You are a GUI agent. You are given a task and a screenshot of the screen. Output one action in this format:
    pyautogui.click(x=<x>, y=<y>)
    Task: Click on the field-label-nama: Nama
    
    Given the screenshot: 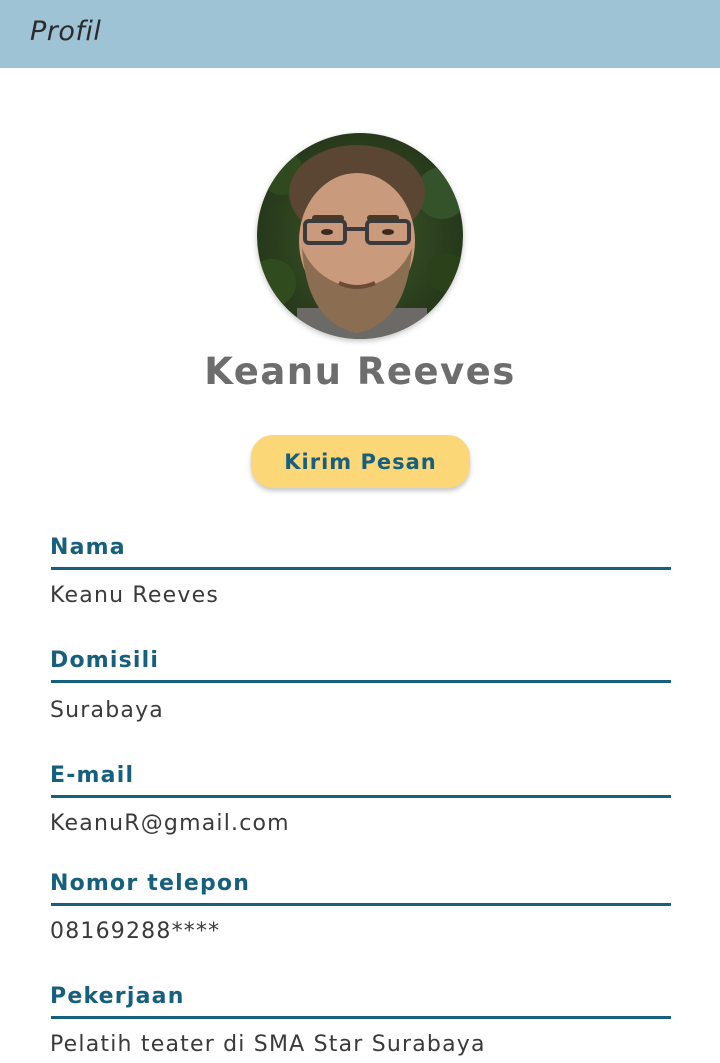 What is the action you would take?
    pyautogui.click(x=88, y=547)
    